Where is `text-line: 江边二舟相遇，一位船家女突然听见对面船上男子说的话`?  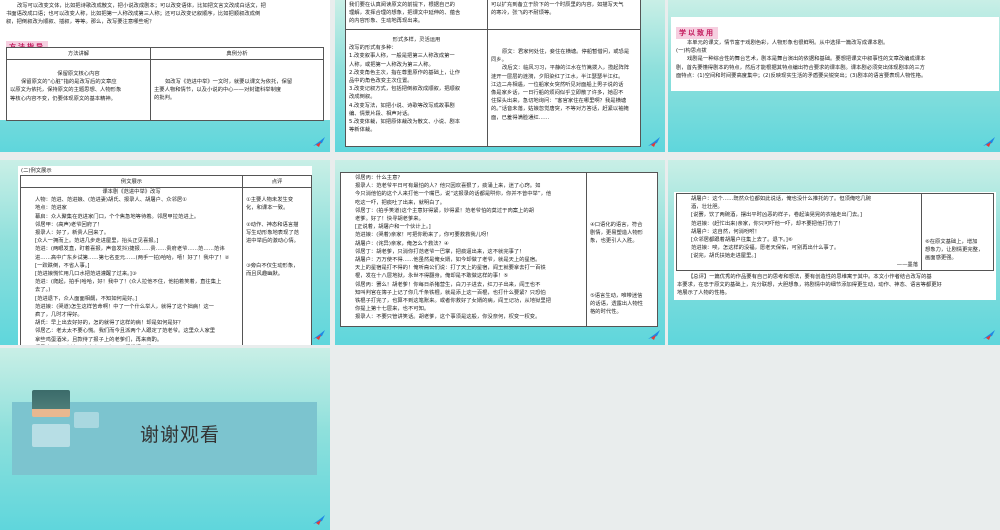 text-line: 江边二舟相遇，一位船家女突然听见对面船上男子说的话 is located at coordinates (557, 84).